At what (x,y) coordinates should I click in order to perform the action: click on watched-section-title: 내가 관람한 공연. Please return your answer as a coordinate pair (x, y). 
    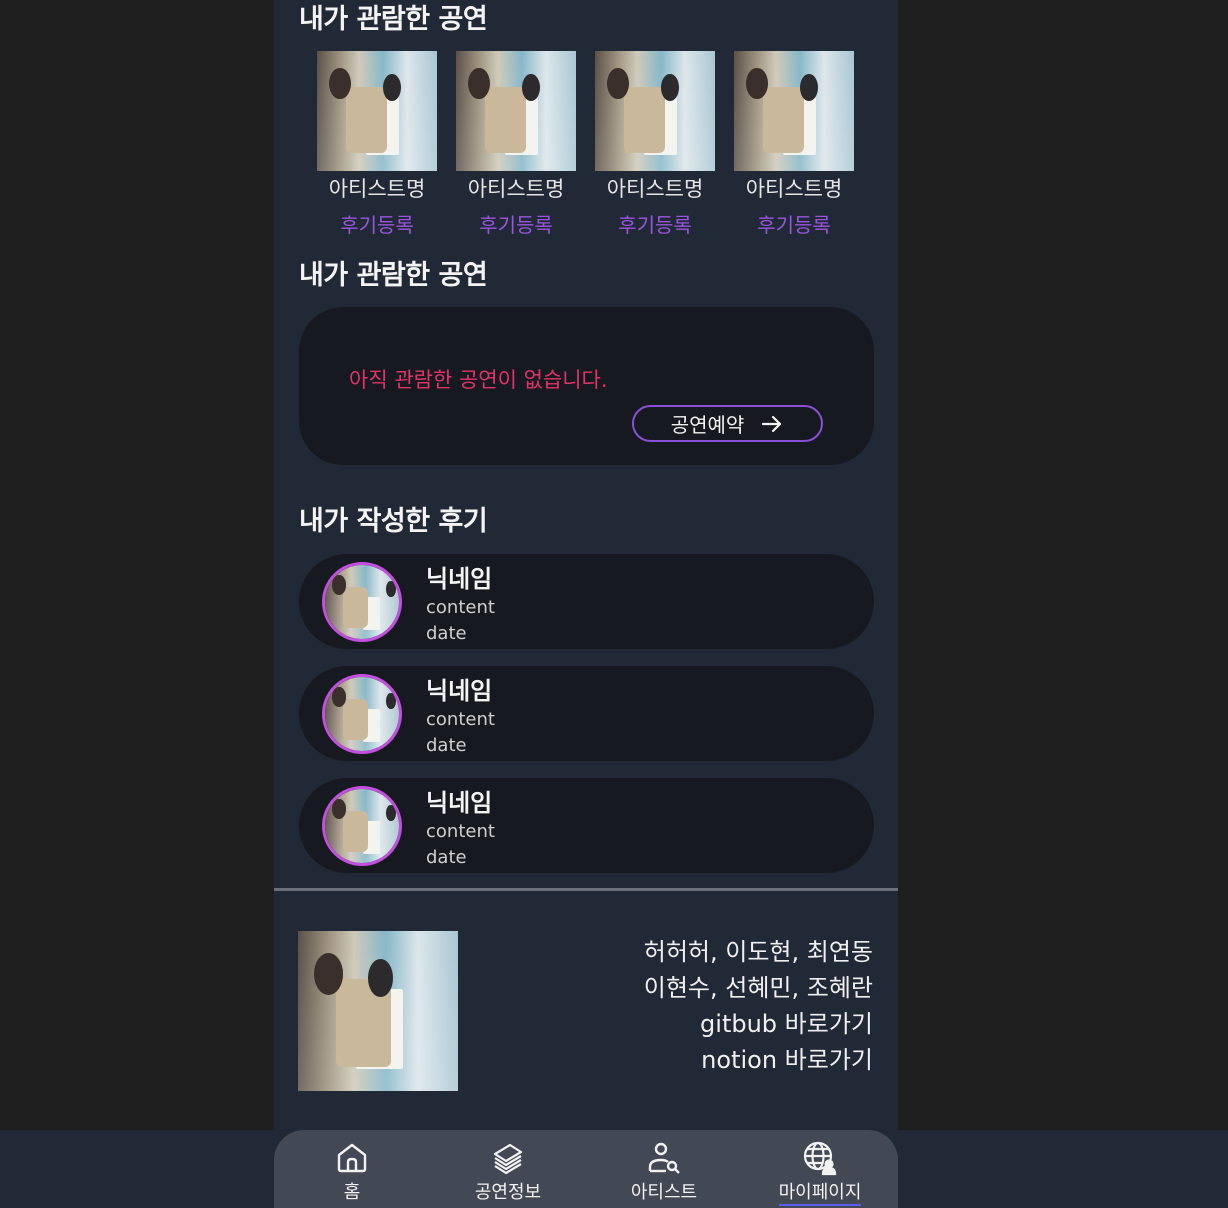
    Looking at the image, I should click on (393, 19).